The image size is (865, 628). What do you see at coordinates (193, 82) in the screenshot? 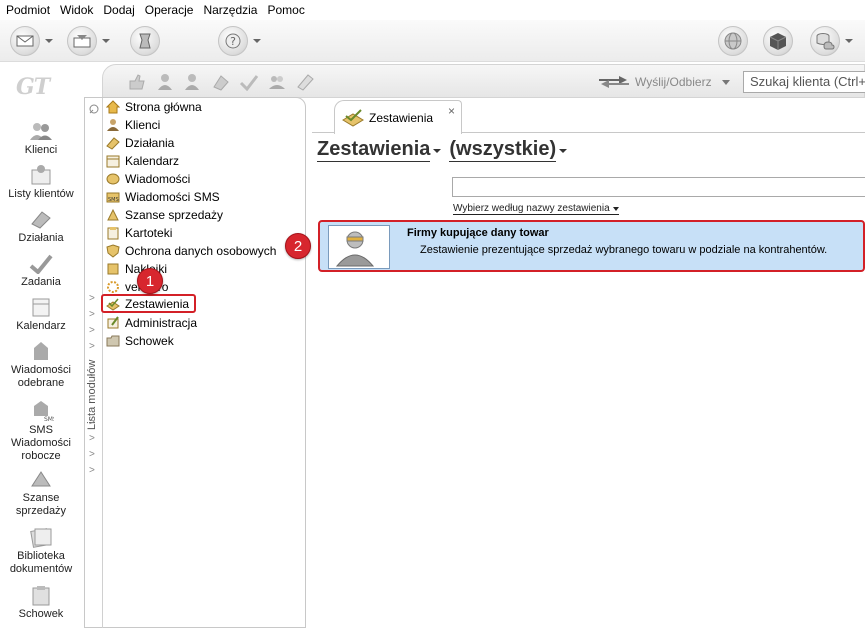
I see `add-person-icon` at bounding box center [193, 82].